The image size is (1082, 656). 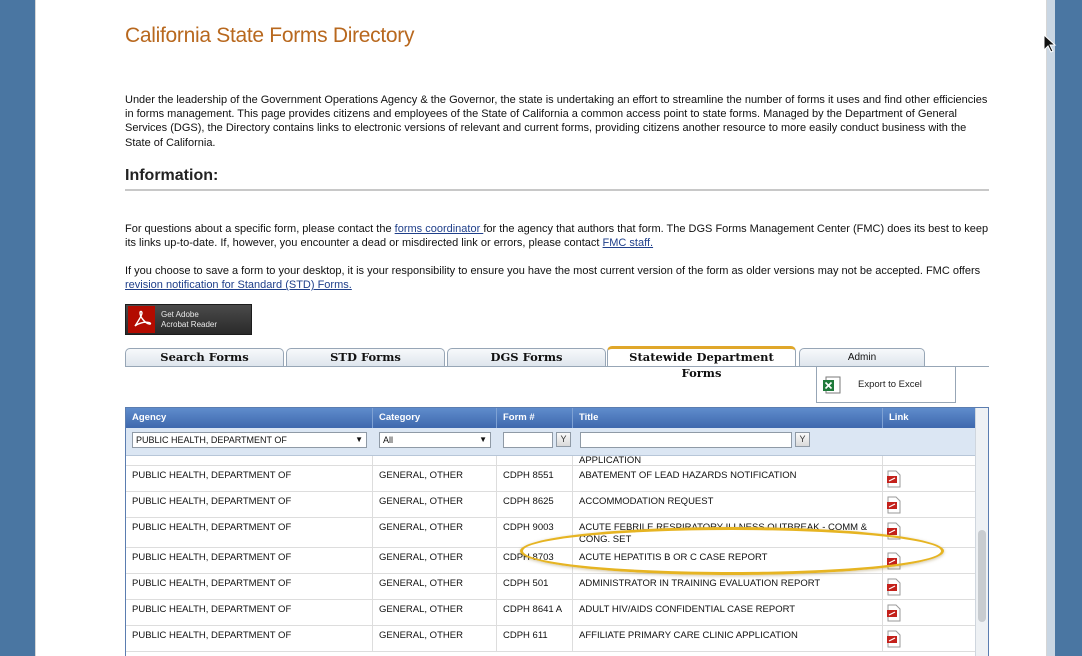 What do you see at coordinates (728, 461) in the screenshot?
I see `cell-title: APPLICATION` at bounding box center [728, 461].